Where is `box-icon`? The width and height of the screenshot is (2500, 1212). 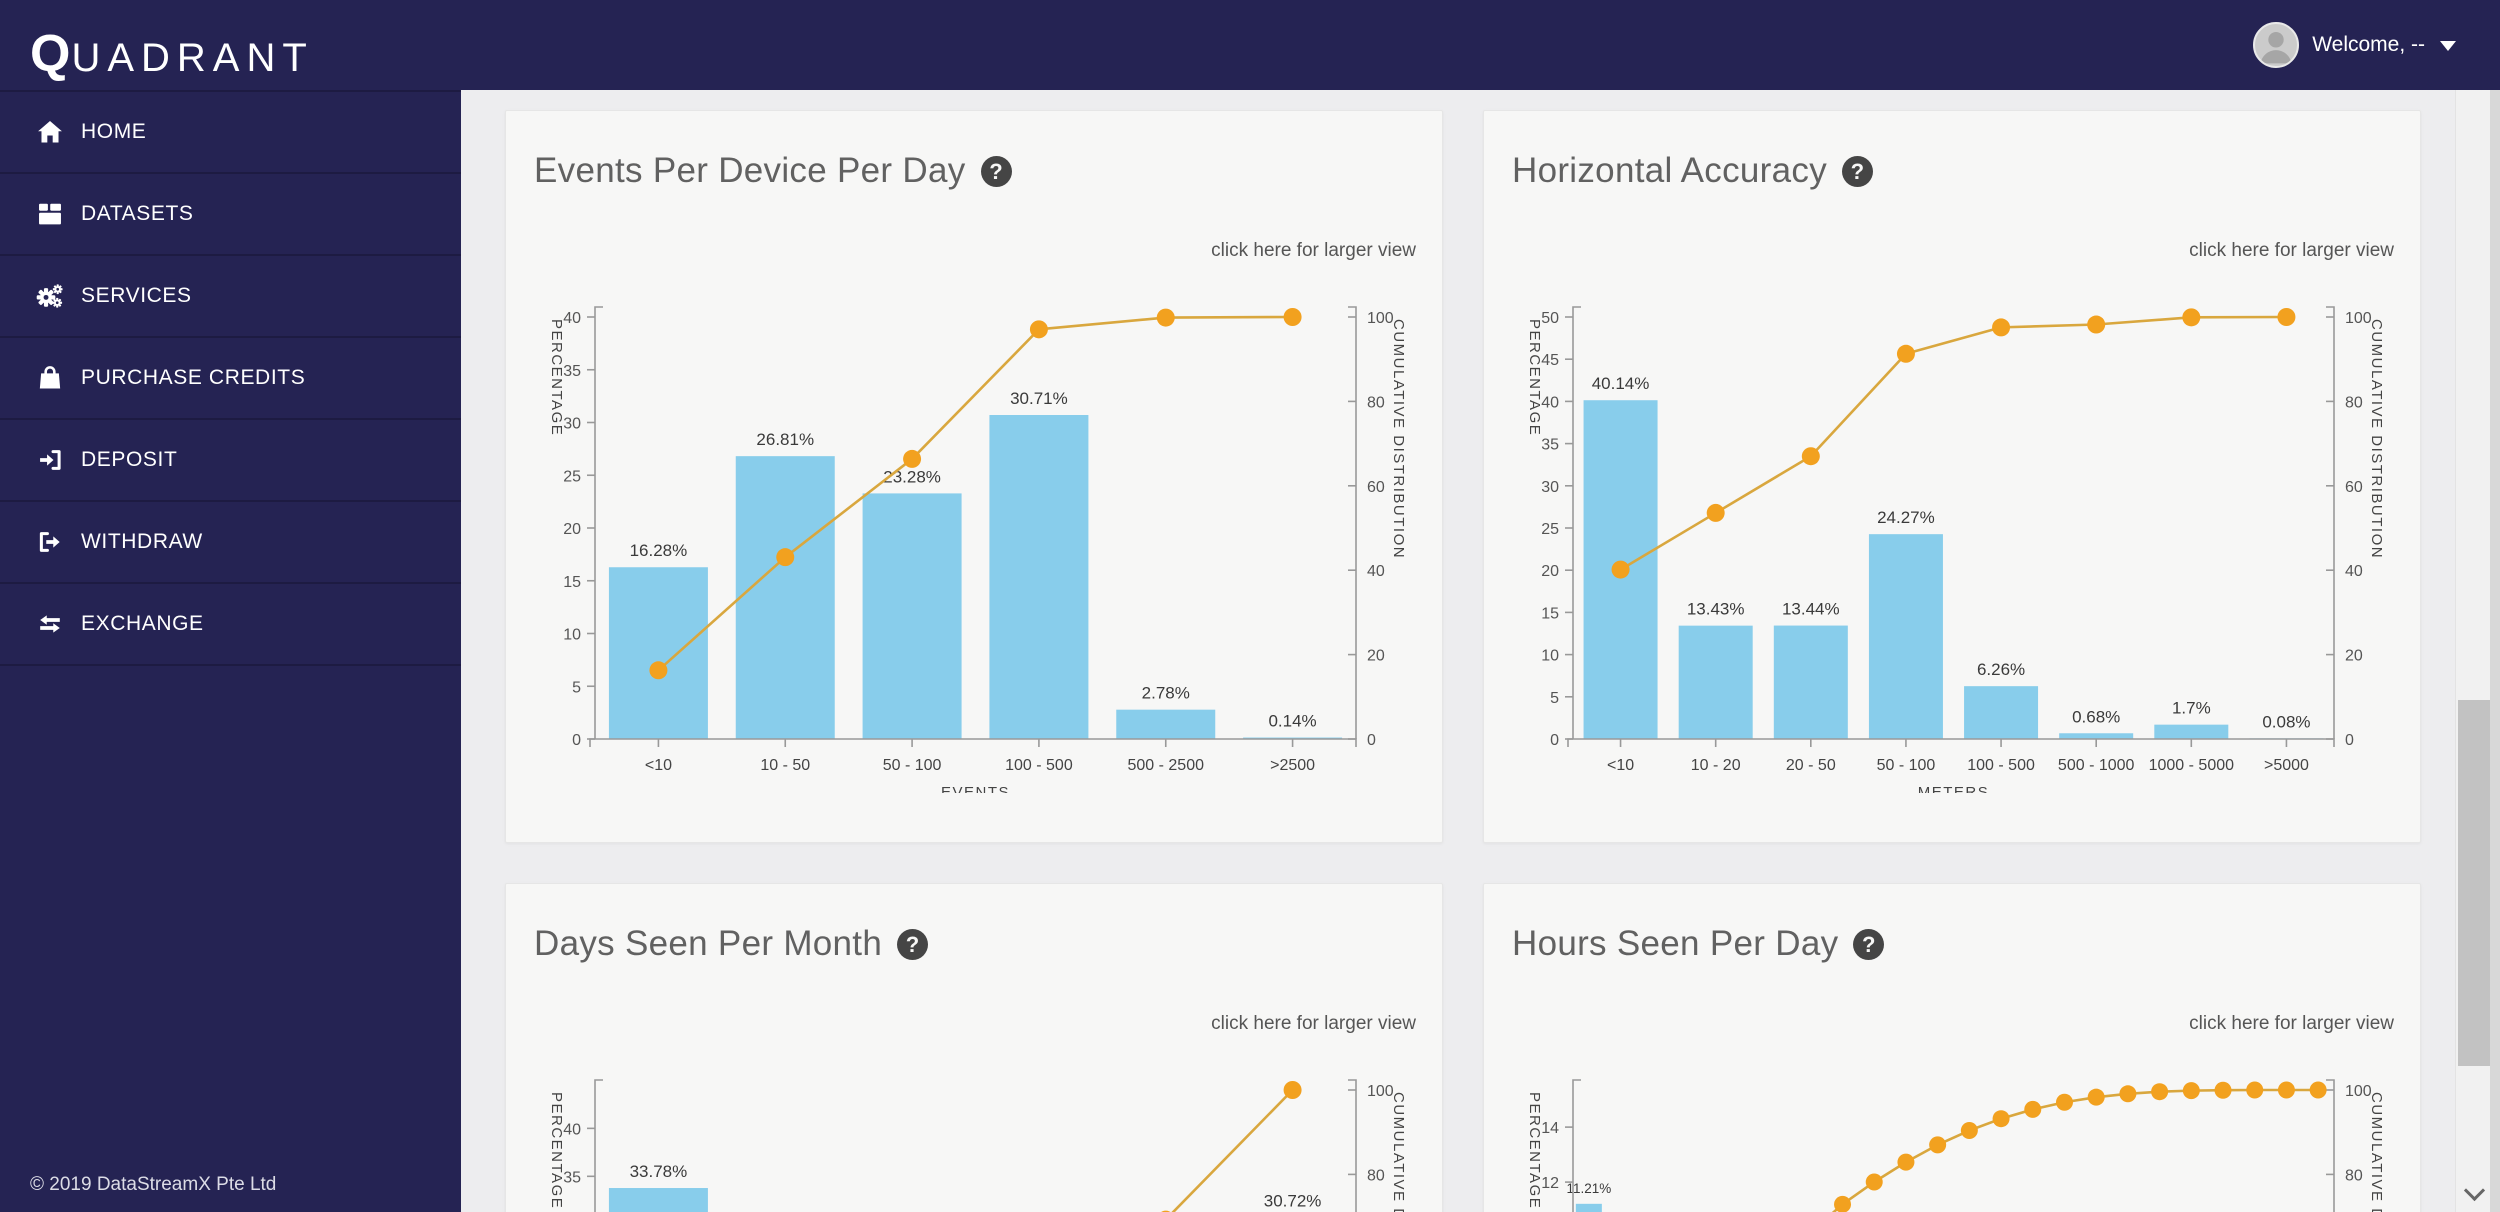
box-icon is located at coordinates (50, 214).